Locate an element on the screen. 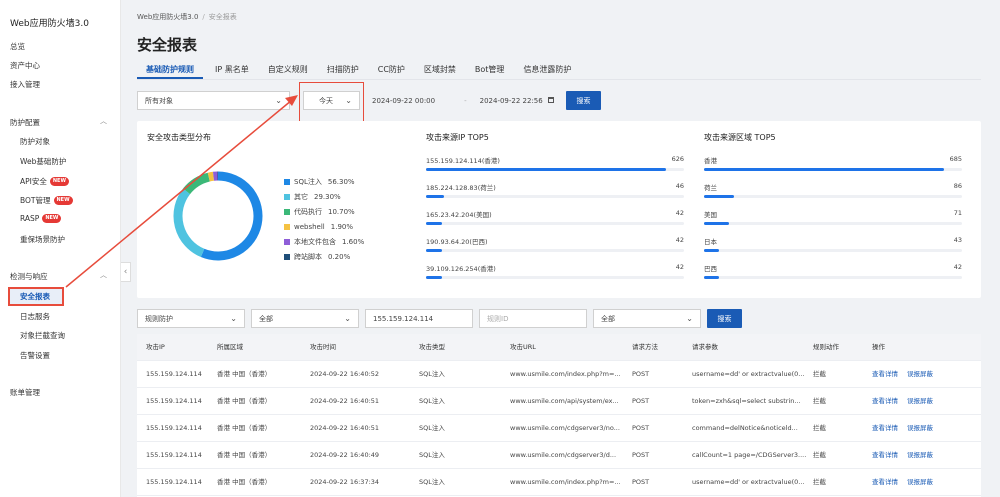 This screenshot has height=497, width=1000. tab-ip-blacklist: IP 黑名单 is located at coordinates (232, 68).